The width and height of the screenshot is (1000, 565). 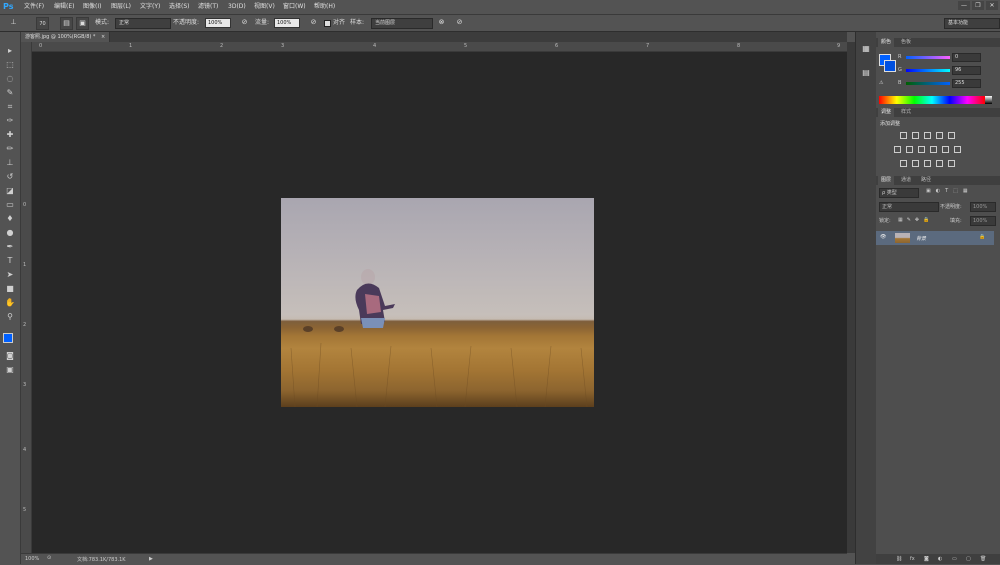 I want to click on menu-view: 视图(V), so click(x=264, y=7).